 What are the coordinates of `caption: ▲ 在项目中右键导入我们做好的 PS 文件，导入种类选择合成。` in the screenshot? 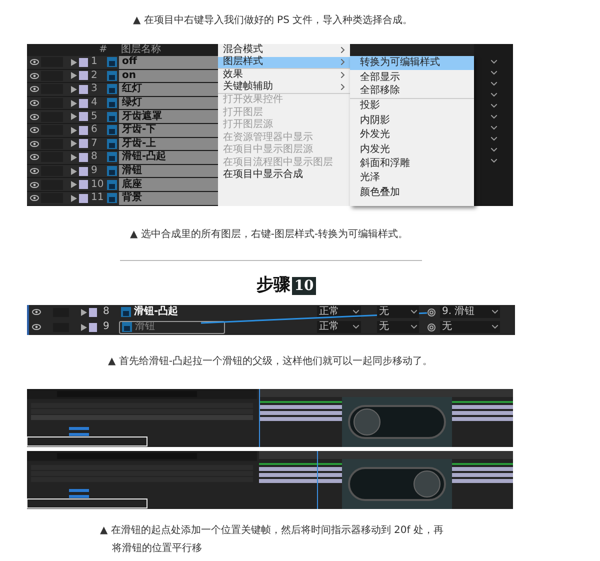 It's located at (273, 20).